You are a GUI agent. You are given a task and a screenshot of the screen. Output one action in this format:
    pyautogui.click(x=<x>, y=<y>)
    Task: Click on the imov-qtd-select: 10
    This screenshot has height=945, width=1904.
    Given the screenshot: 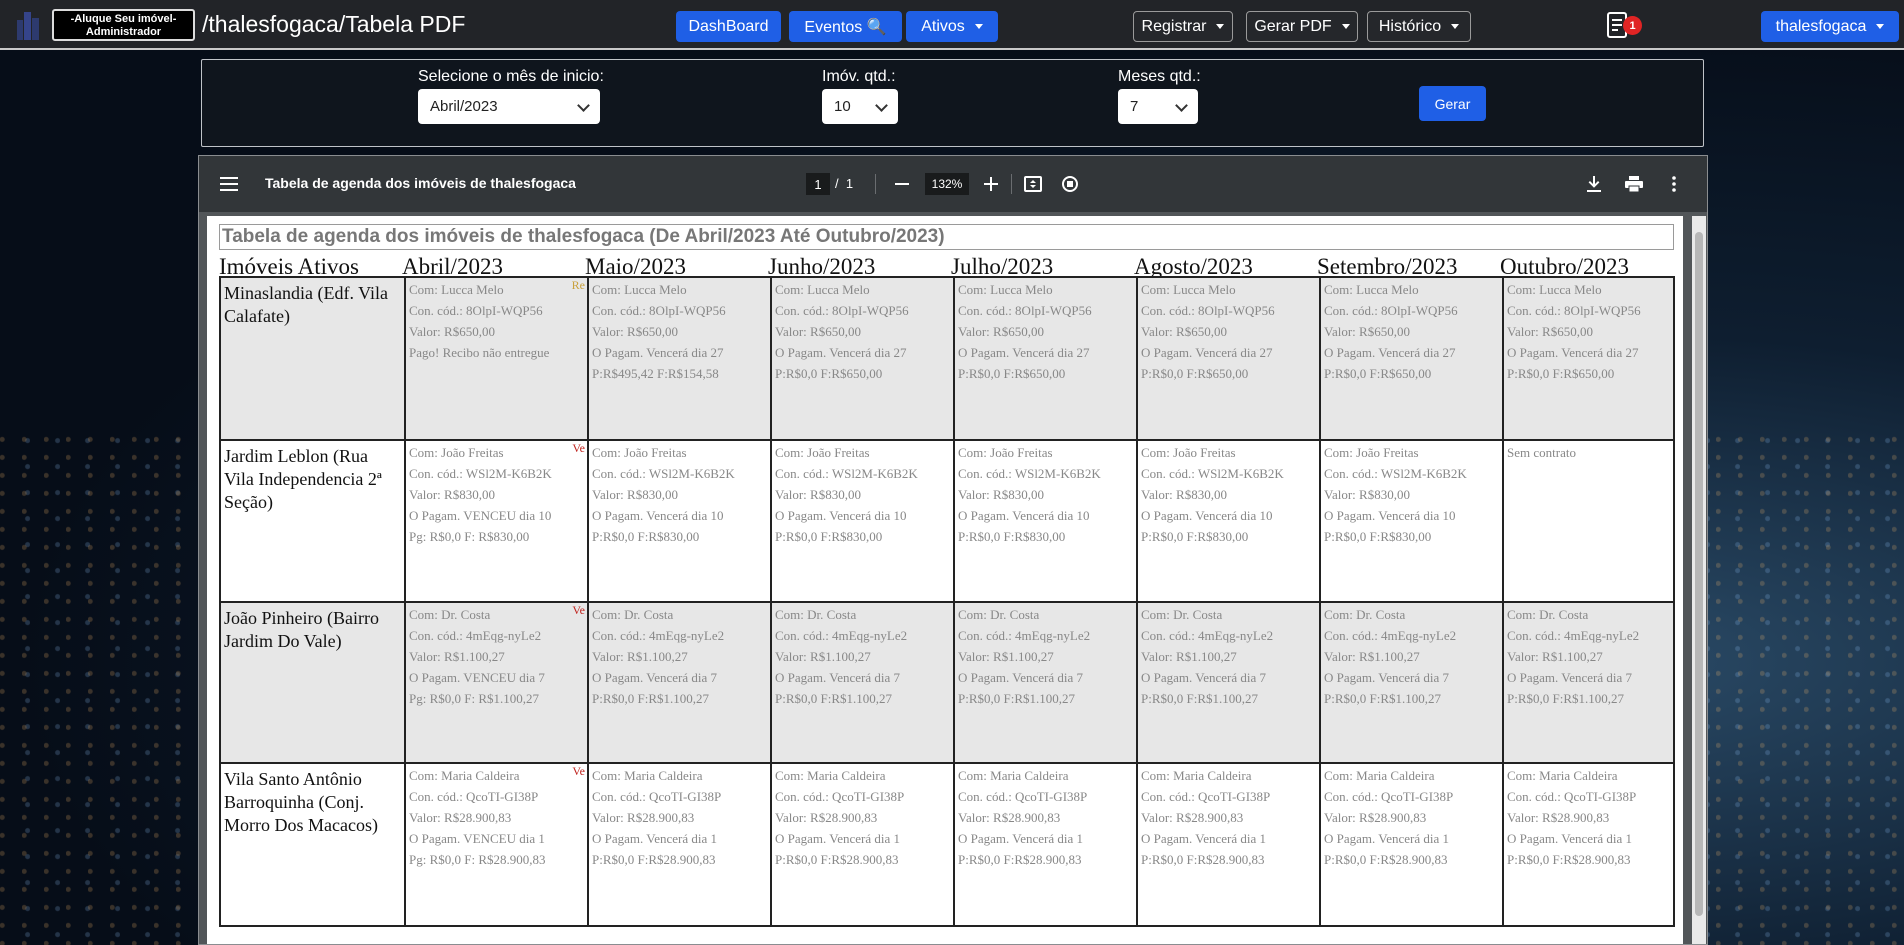 What is the action you would take?
    pyautogui.click(x=860, y=106)
    